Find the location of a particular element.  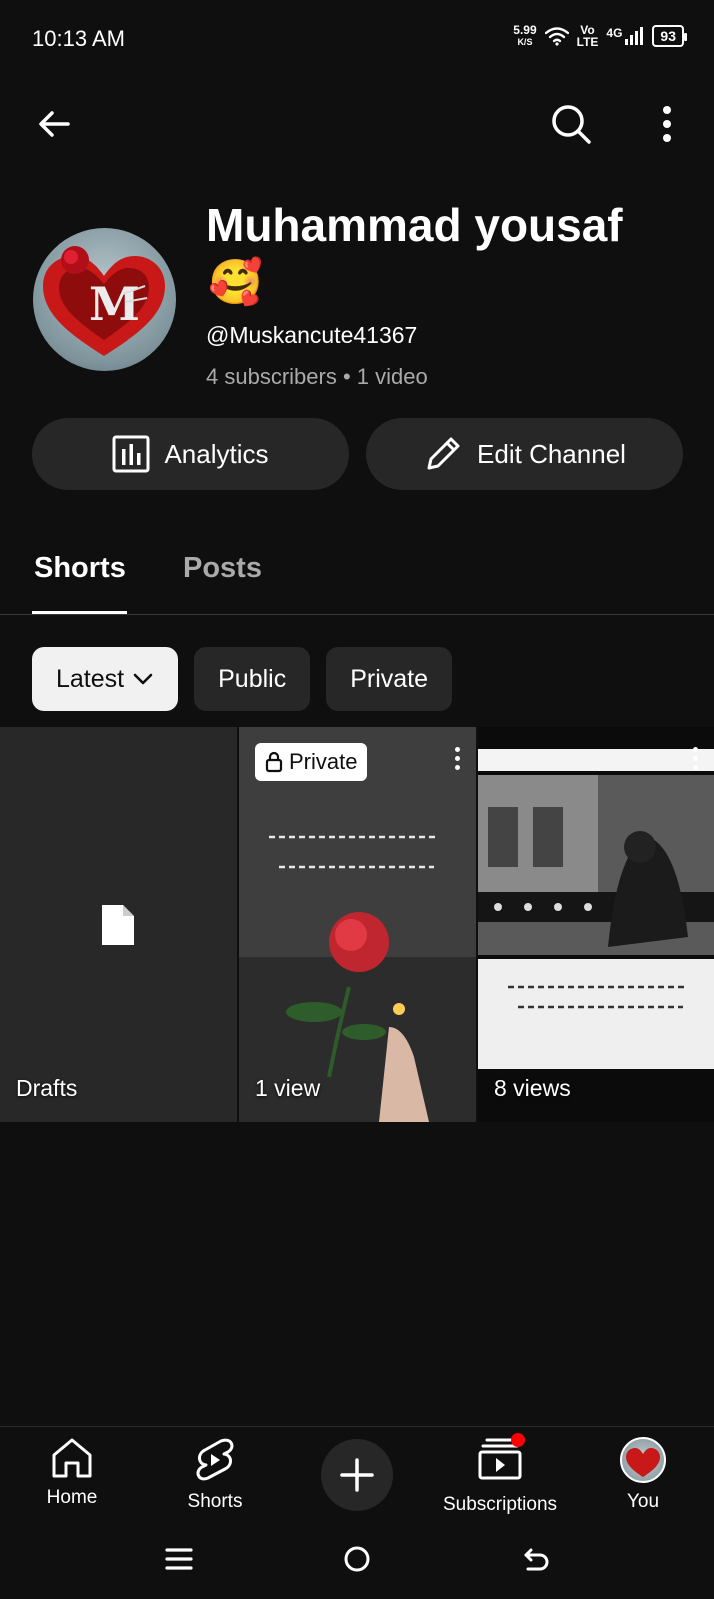

avatar-letter: M is located at coordinates (114, 304).